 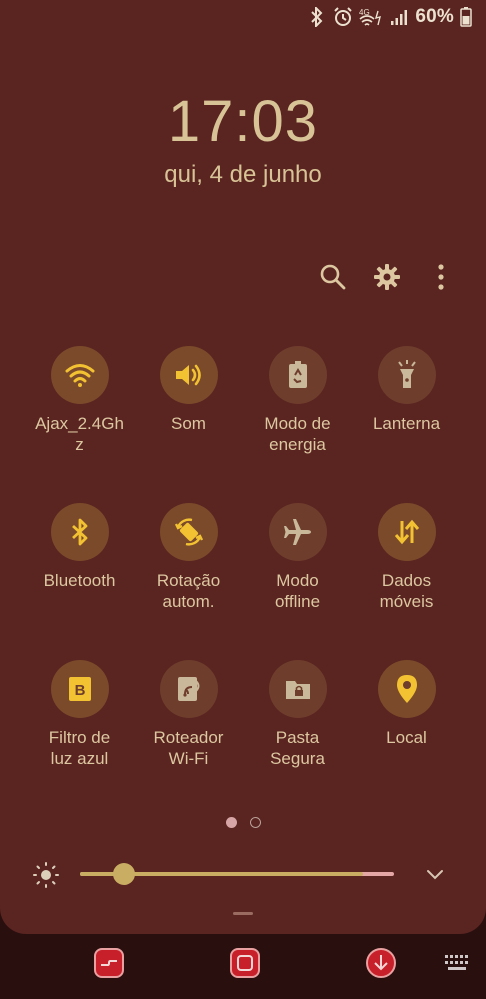 I want to click on tile-label: Som, so click(x=188, y=423).